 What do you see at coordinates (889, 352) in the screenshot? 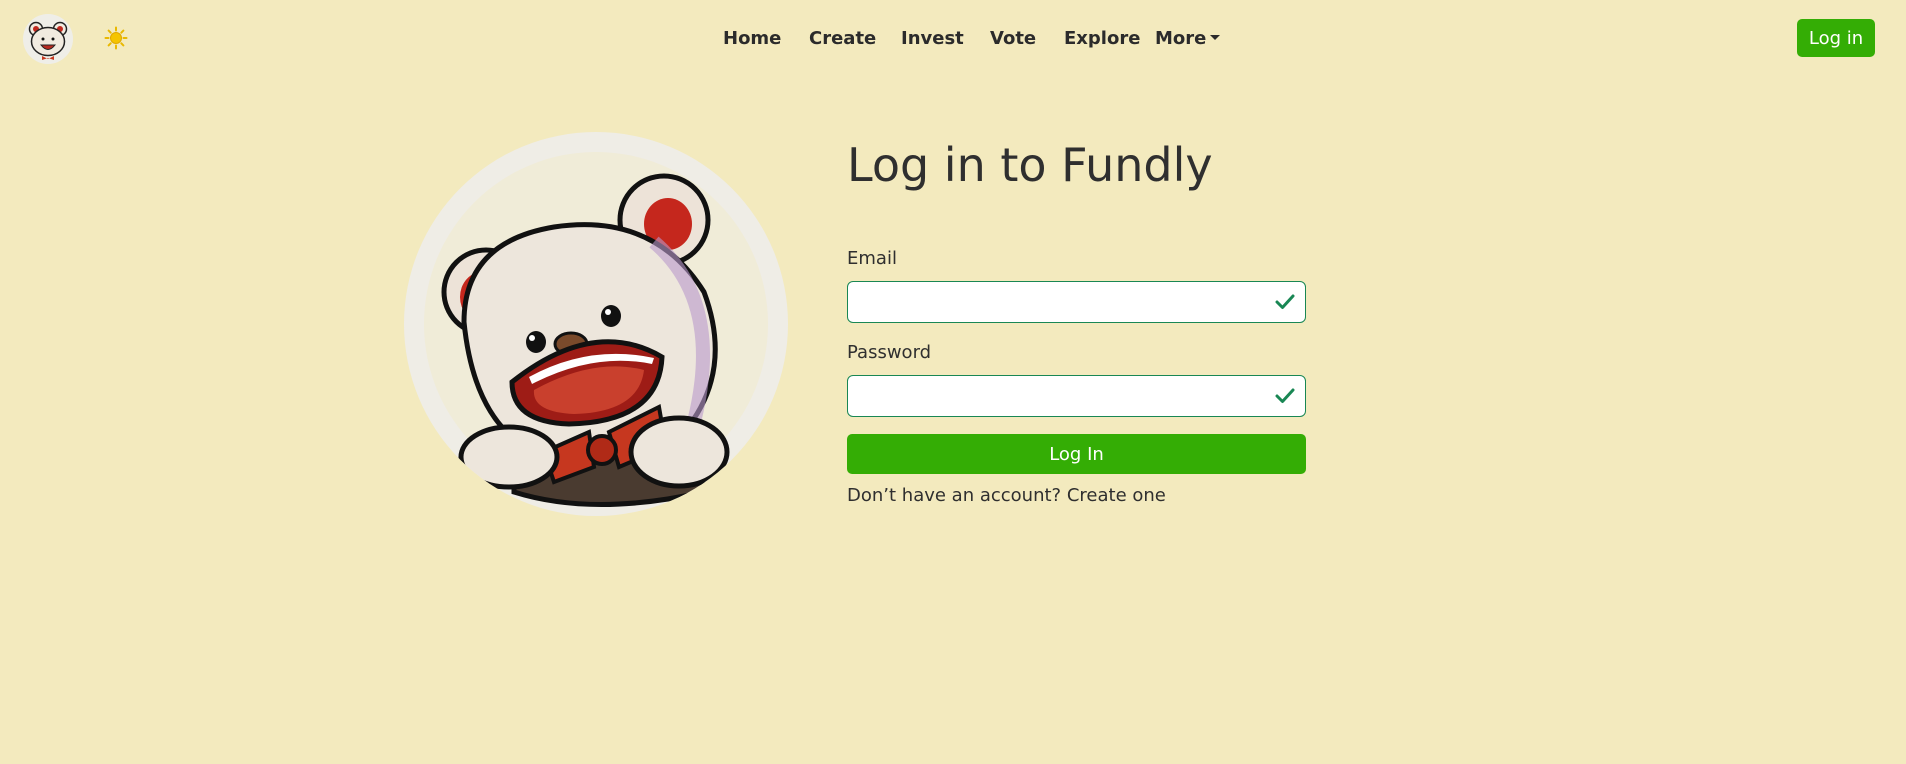
I see `password-label: Password` at bounding box center [889, 352].